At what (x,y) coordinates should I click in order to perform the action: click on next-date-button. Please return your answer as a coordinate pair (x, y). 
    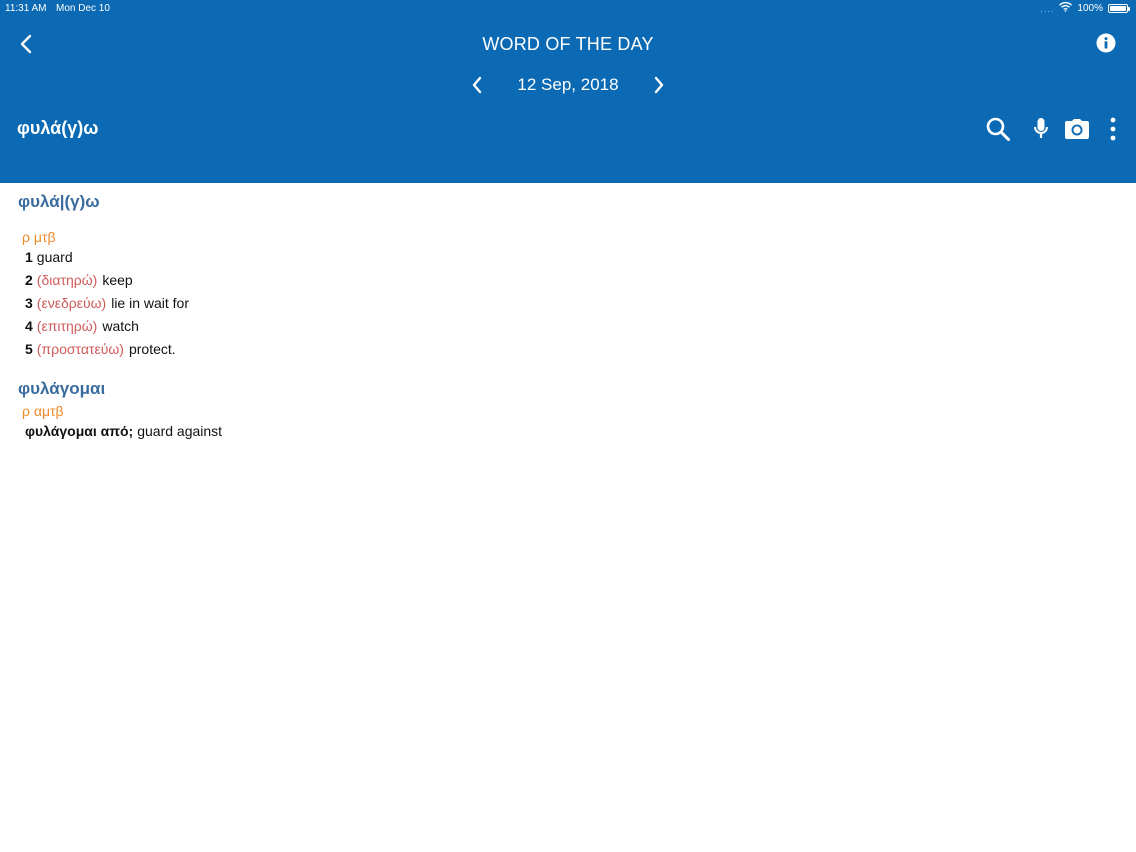
    Looking at the image, I should click on (659, 85).